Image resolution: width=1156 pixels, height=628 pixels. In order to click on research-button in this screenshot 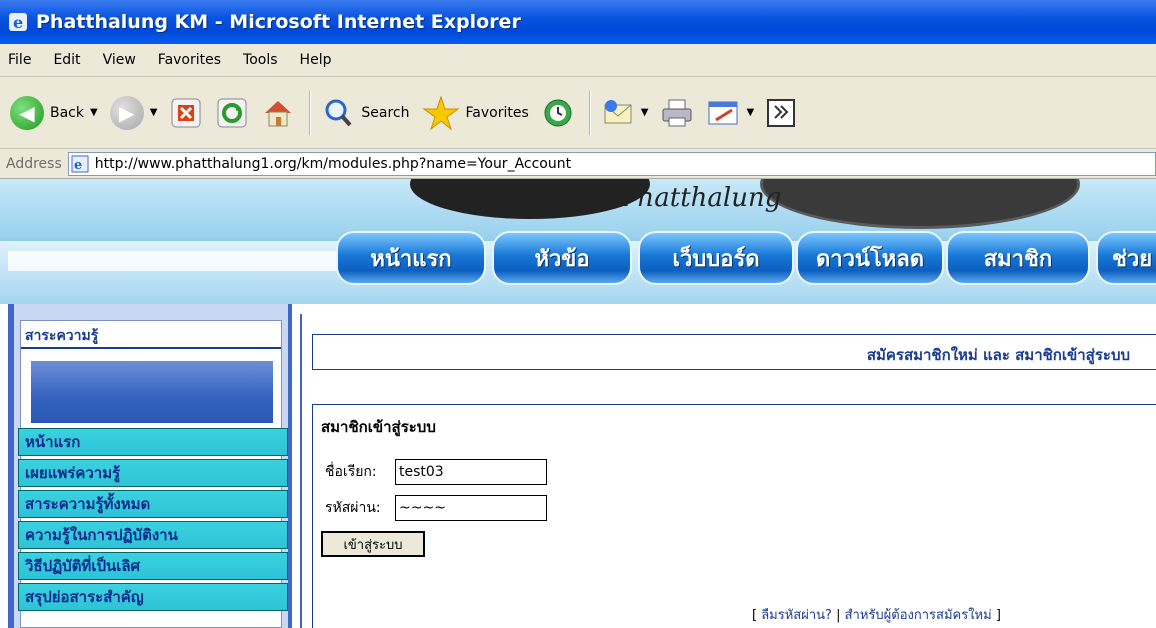, I will do `click(781, 113)`.